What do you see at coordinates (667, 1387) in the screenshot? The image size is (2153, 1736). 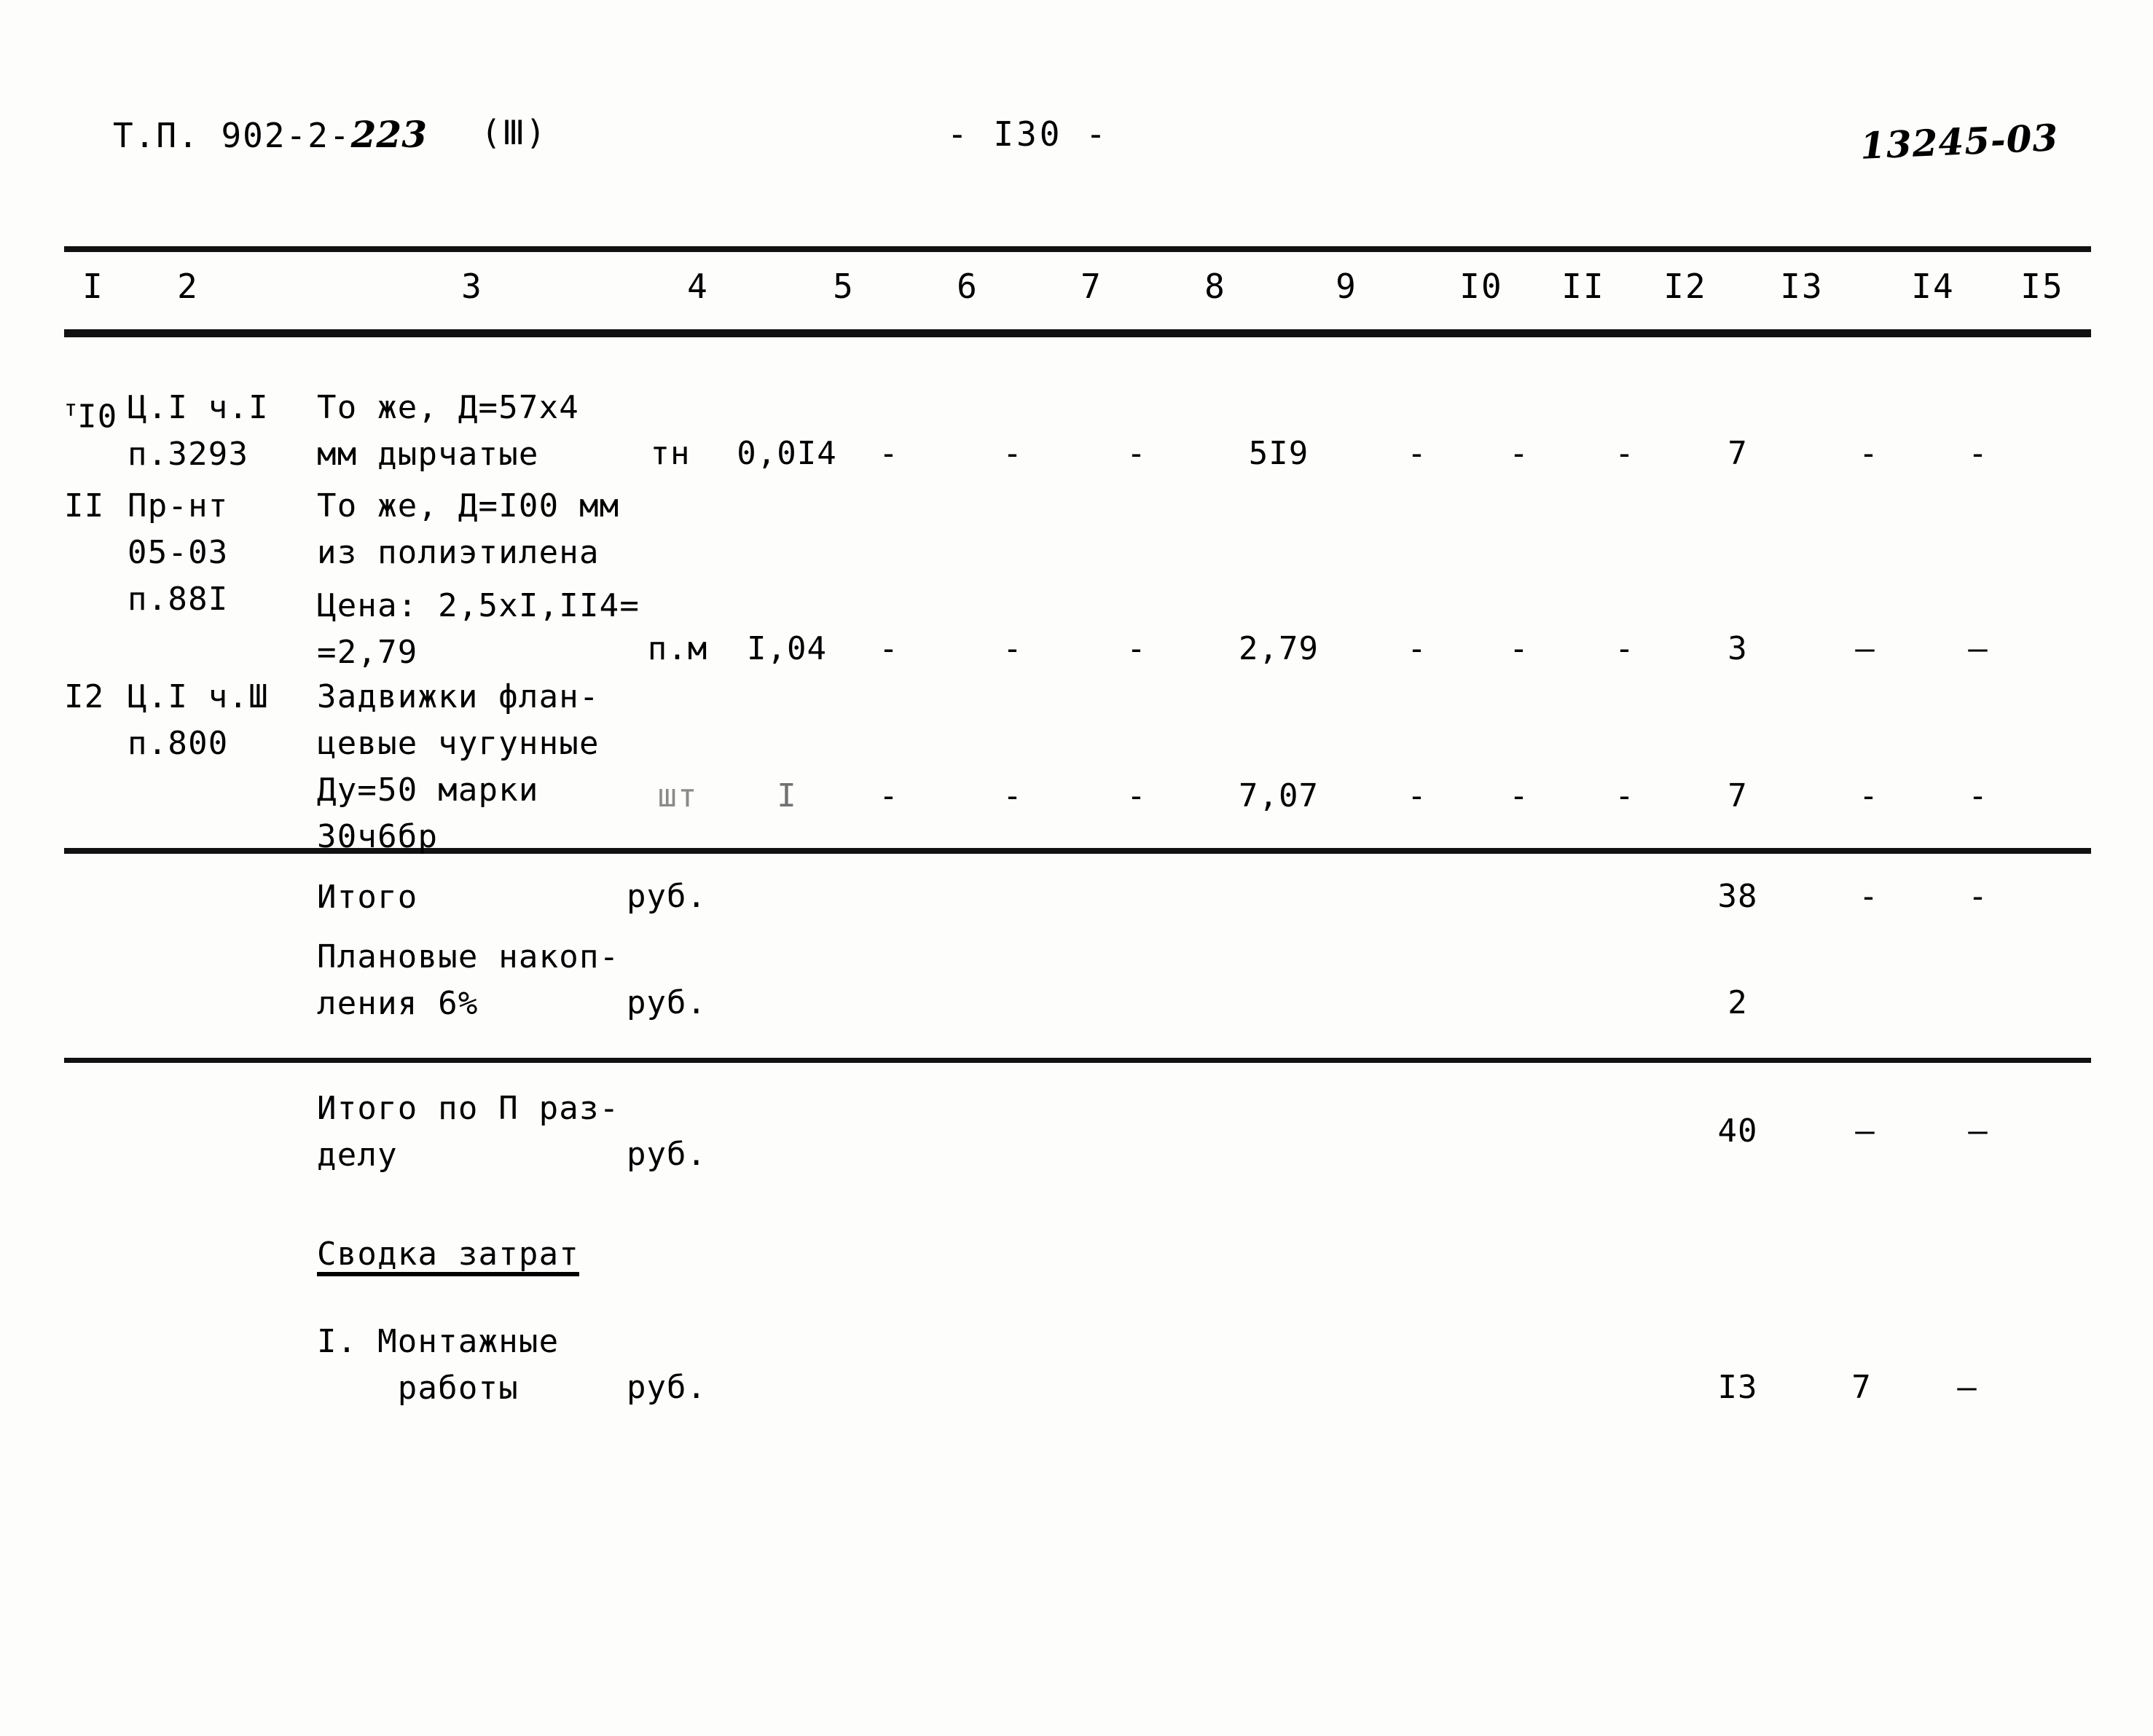 I see `costs-summary-item-unit: руб.` at bounding box center [667, 1387].